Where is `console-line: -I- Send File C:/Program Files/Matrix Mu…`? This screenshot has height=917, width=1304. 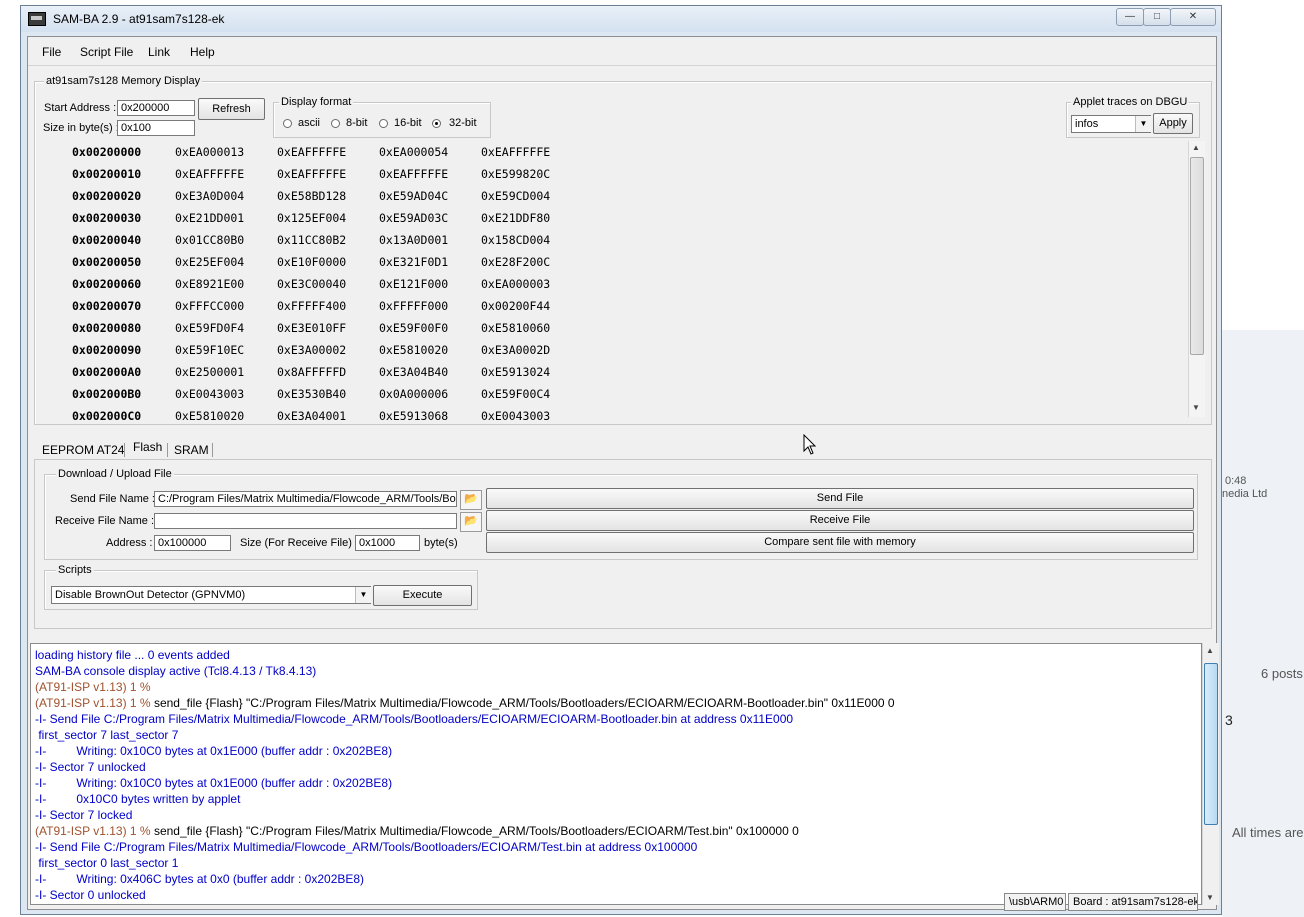
console-line: -I- Send File C:/Program Files/Matrix Mu… is located at coordinates (414, 719).